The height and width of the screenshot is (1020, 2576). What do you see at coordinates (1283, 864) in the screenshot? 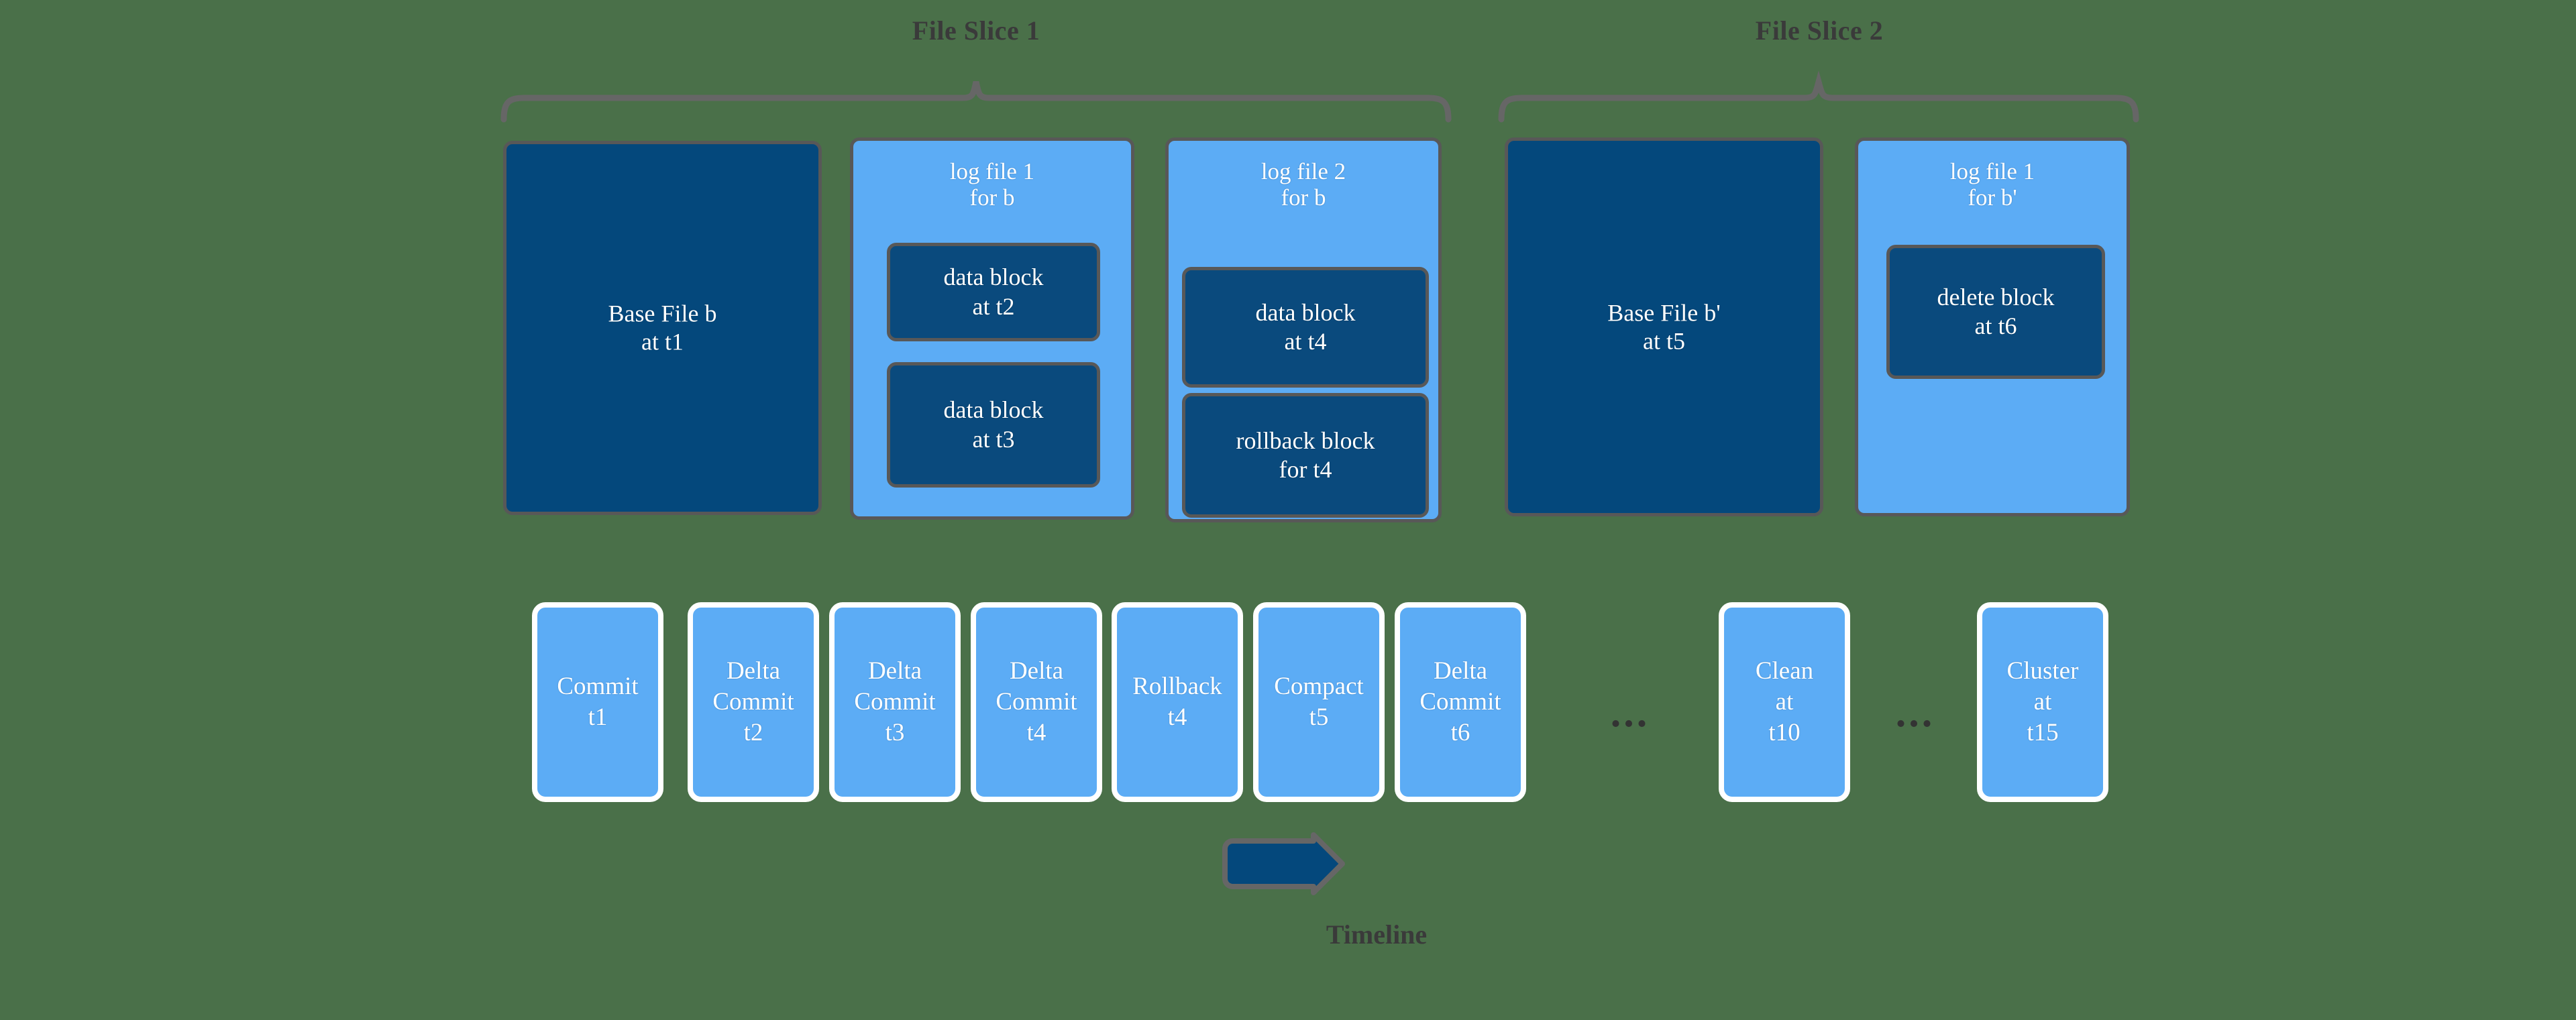
I see `timeline-direction-arrow-icon` at bounding box center [1283, 864].